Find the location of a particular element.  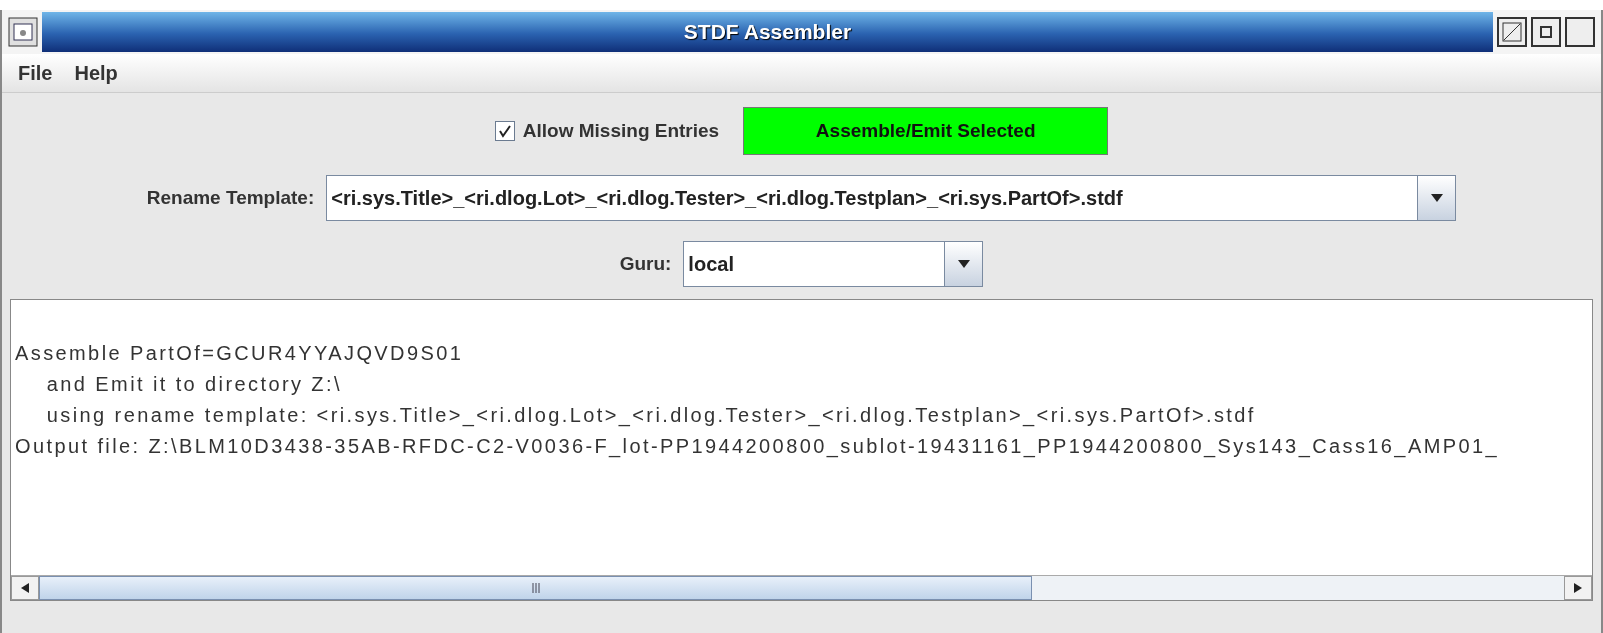

maximize-icon is located at coordinates (1512, 32).